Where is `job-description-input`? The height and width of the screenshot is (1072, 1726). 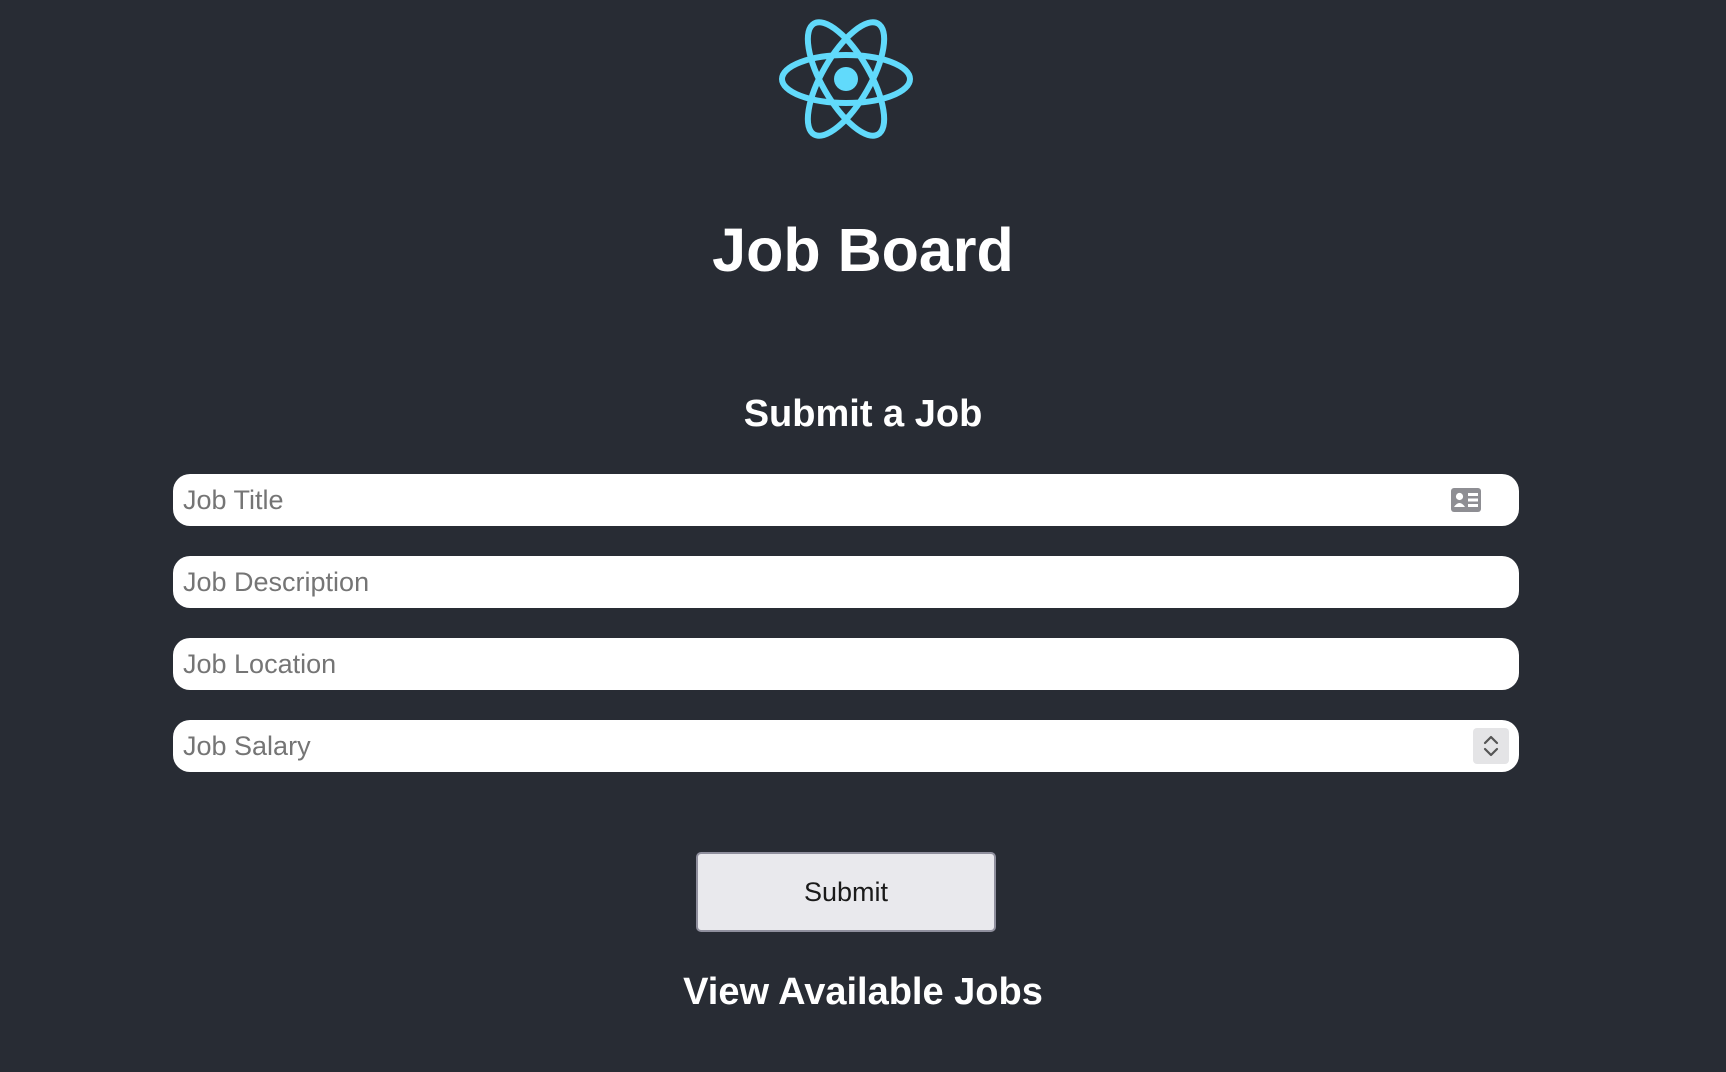
job-description-input is located at coordinates (818, 582).